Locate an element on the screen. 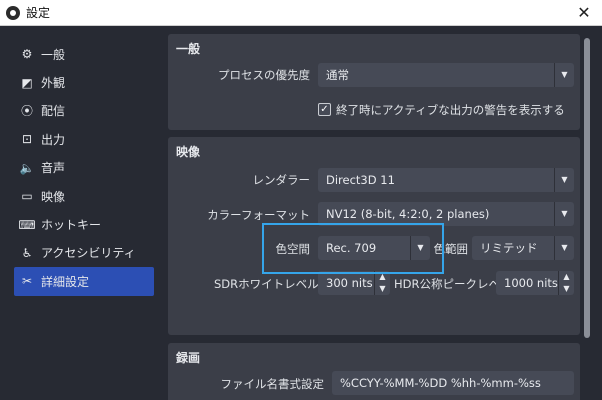 The width and height of the screenshot is (602, 400). color-range-select: リミテッド ▼ is located at coordinates (523, 248).